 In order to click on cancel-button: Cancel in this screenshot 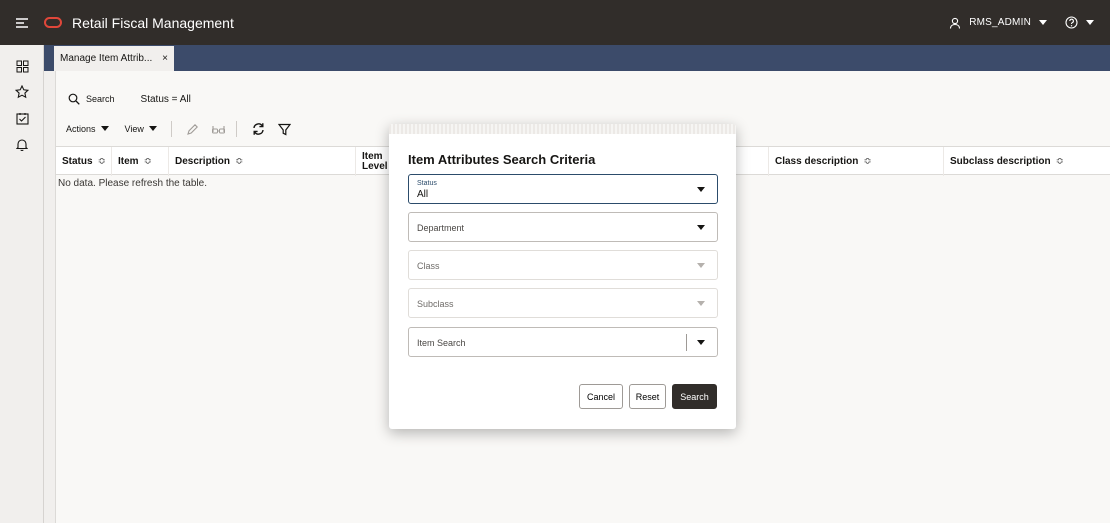, I will do `click(601, 396)`.